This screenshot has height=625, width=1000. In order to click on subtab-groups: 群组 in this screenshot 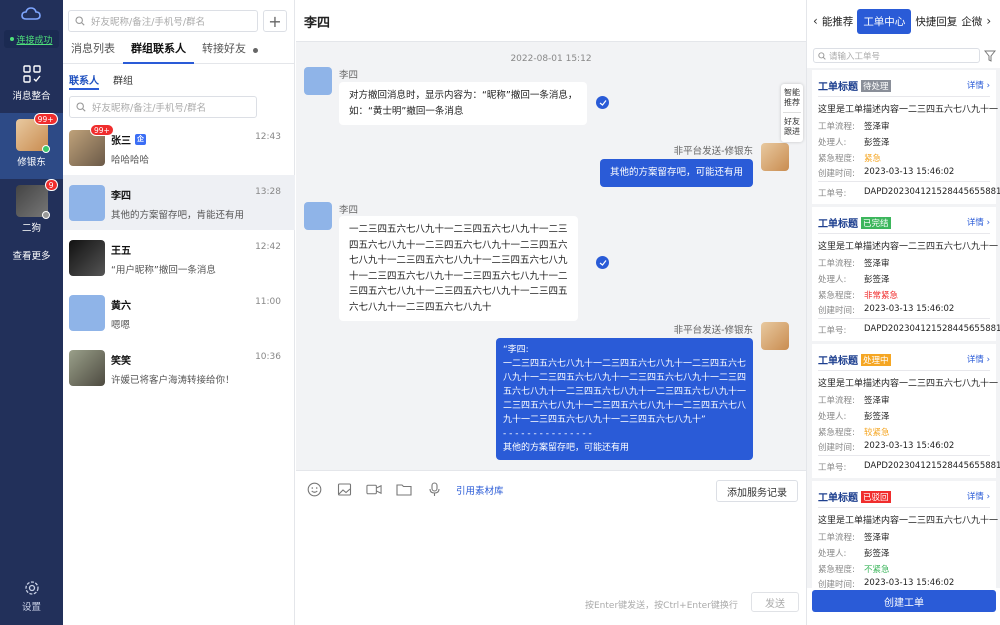, I will do `click(123, 78)`.